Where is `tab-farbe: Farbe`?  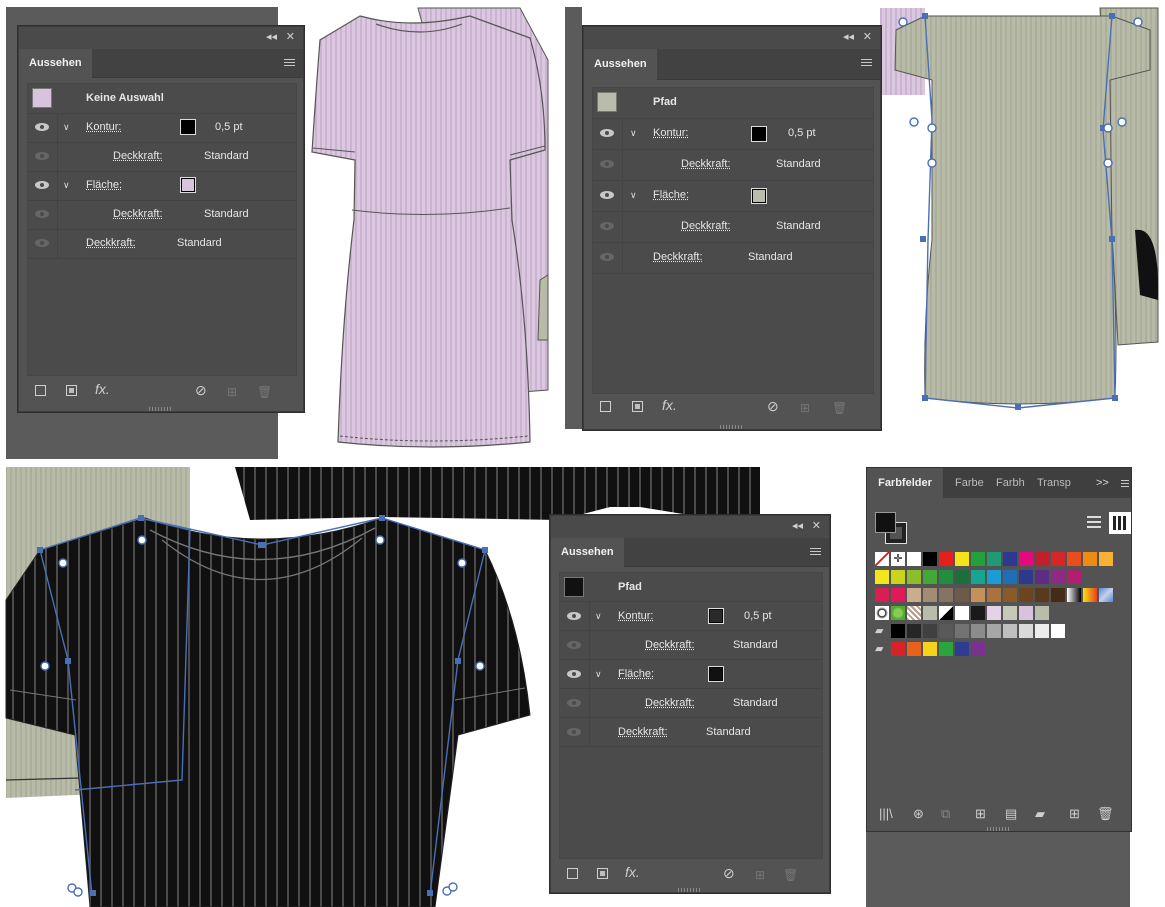 tab-farbe: Farbe is located at coordinates (969, 483).